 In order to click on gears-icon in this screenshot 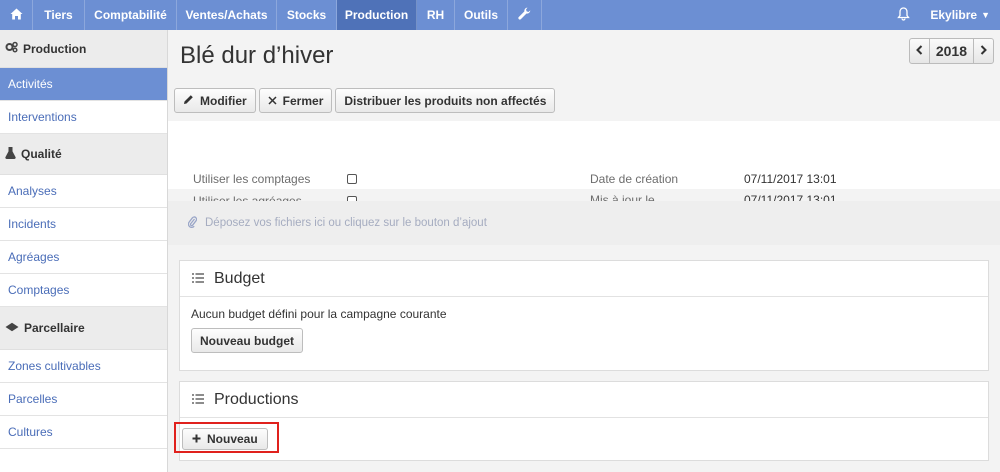, I will do `click(11, 48)`.